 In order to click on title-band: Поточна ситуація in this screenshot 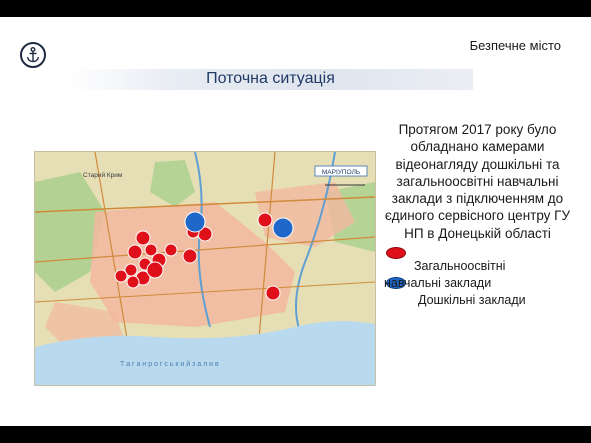, I will do `click(270, 79)`.